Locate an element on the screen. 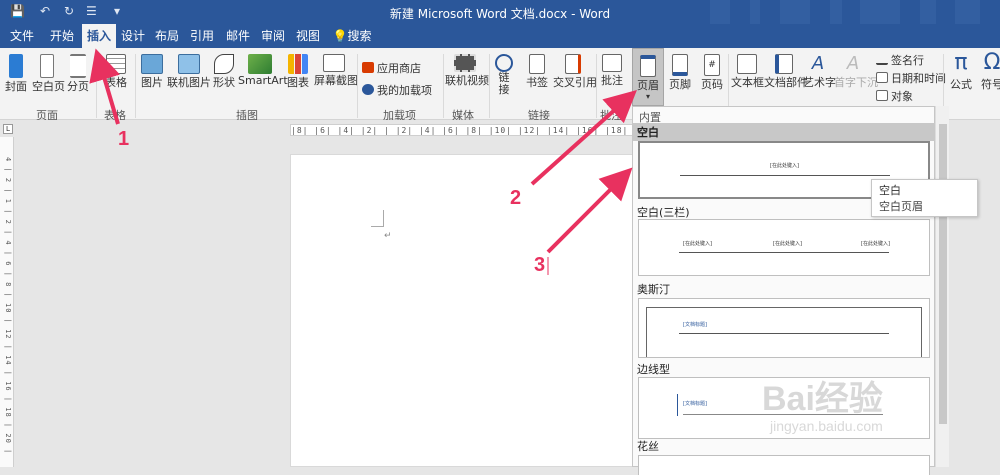 The width and height of the screenshot is (1000, 475). bookmark-button: 书签 is located at coordinates (537, 72).